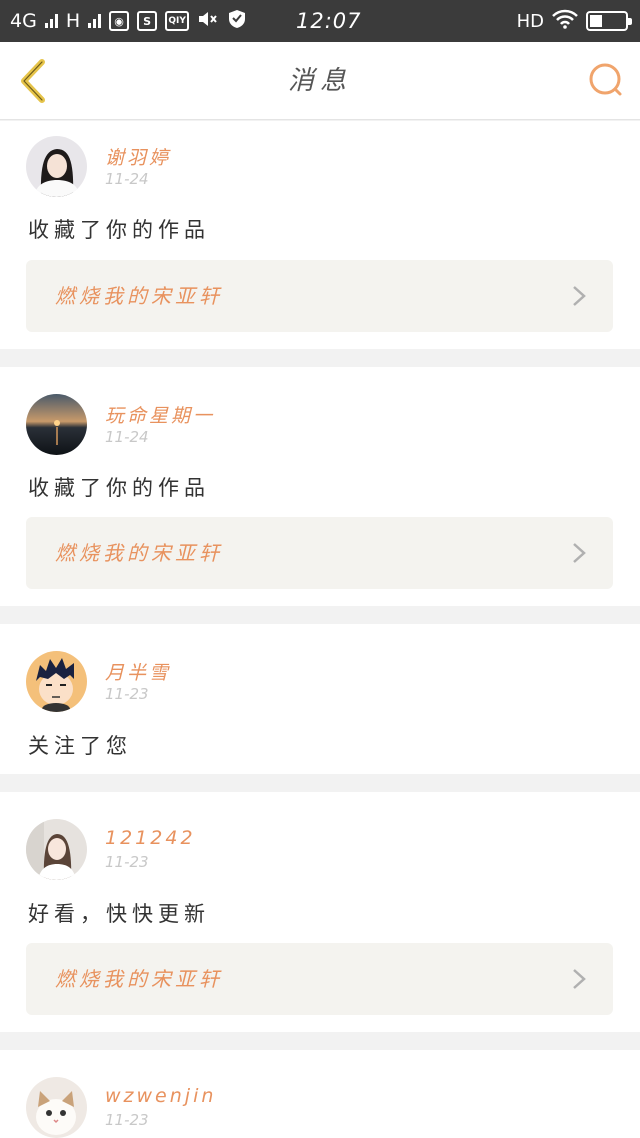  What do you see at coordinates (51, 21) in the screenshot?
I see `signal-icon` at bounding box center [51, 21].